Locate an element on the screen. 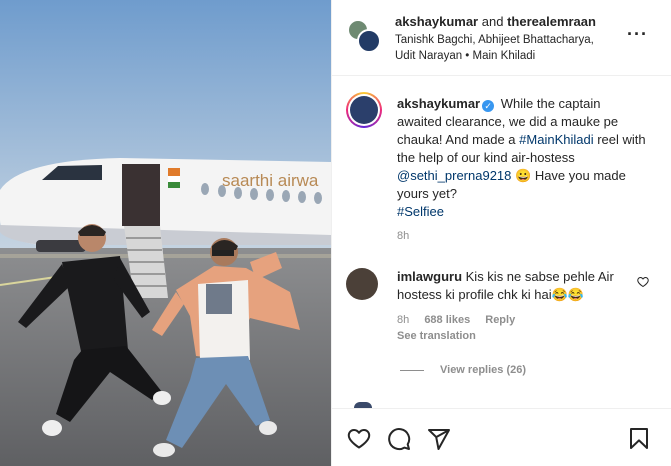 Image resolution: width=671 pixels, height=466 pixels. post-authors: akshaykumar and therealemraan is located at coordinates (495, 21).